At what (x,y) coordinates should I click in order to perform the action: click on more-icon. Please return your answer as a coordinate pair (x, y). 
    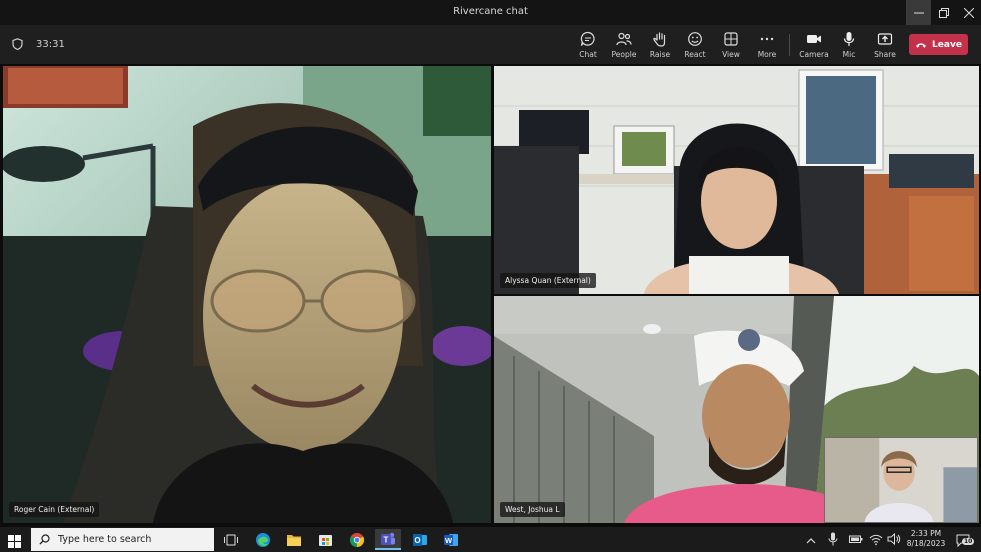
    Looking at the image, I should click on (767, 39).